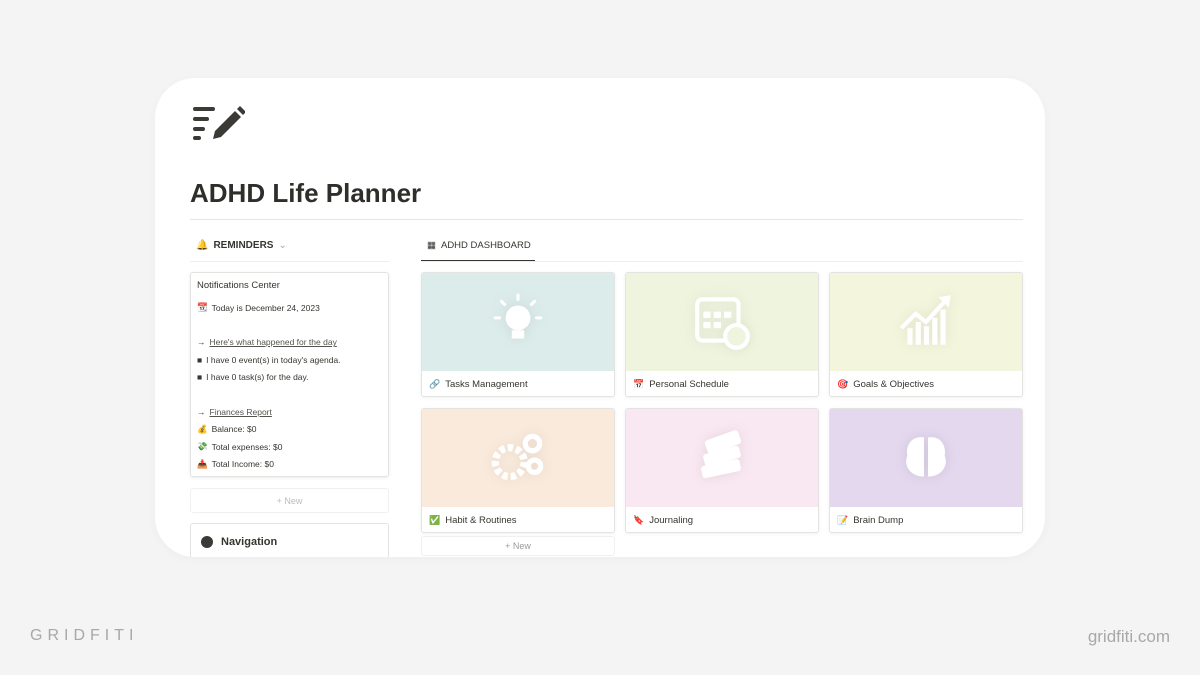  What do you see at coordinates (435, 520) in the screenshot?
I see `page-emoji-icon: ✅` at bounding box center [435, 520].